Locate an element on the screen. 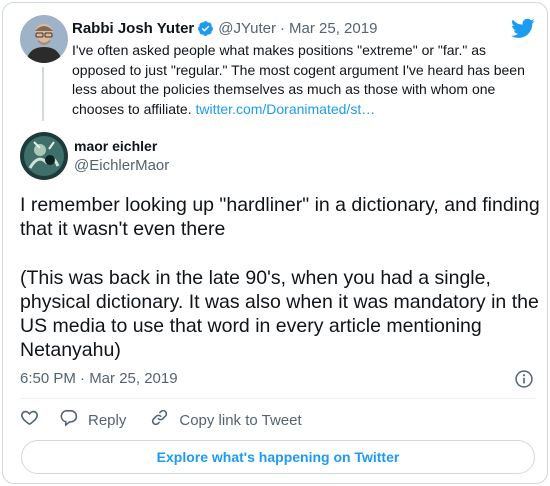 This screenshot has width=550, height=486. main-author-handle: @EichlerMaor is located at coordinates (121, 165).